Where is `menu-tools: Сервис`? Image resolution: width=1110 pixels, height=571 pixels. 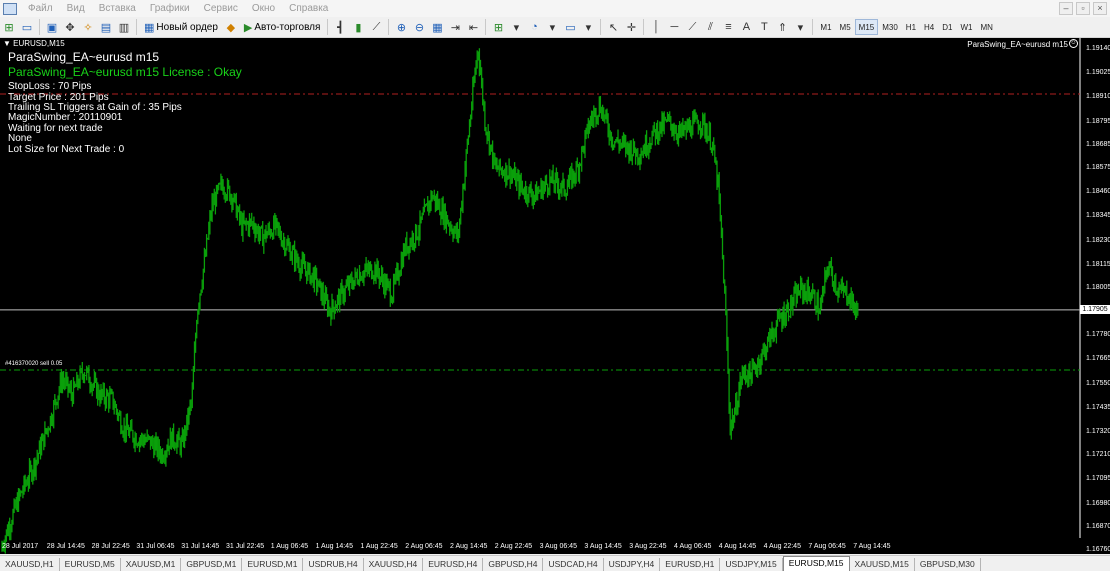
menu-tools: Сервис is located at coordinates (221, 8).